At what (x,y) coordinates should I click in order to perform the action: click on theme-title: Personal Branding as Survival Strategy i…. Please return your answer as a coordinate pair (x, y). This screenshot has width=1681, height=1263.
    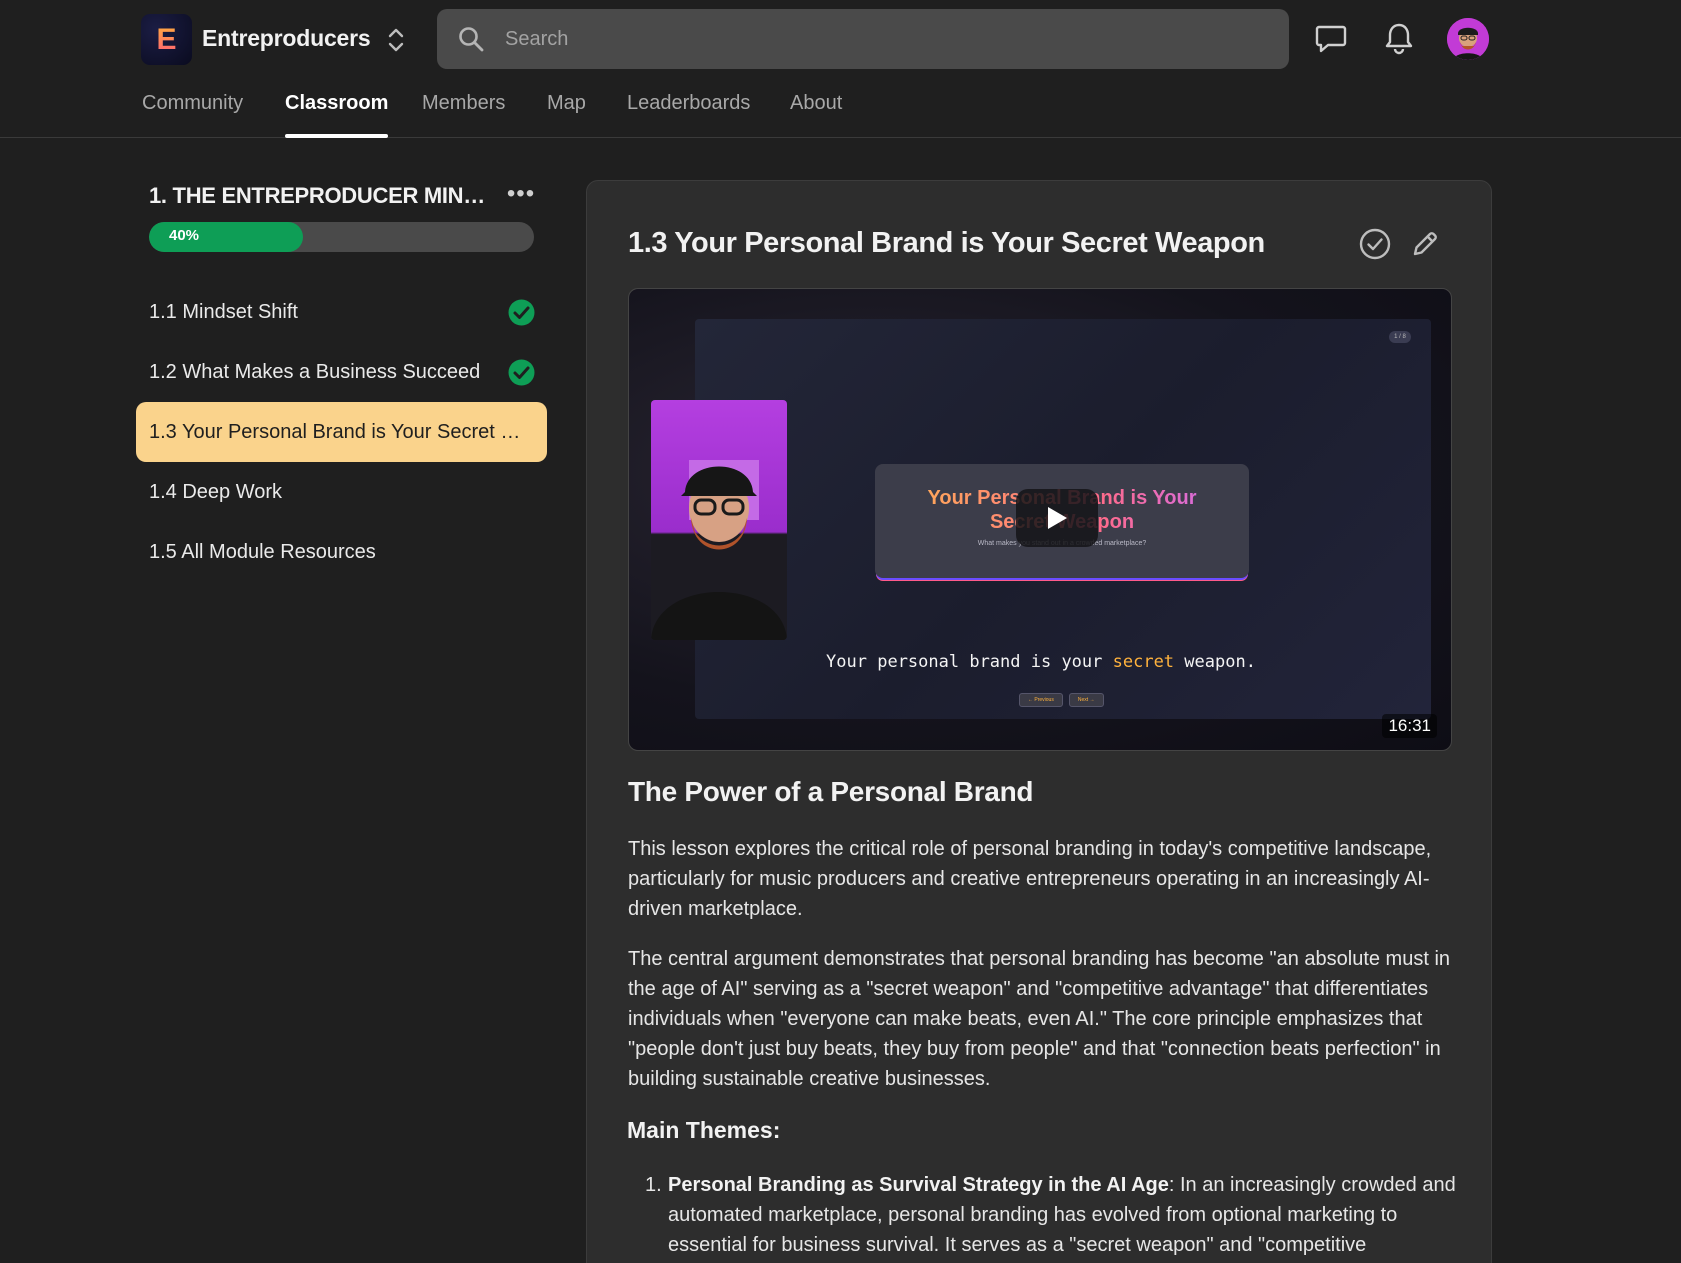
    Looking at the image, I should click on (918, 1185).